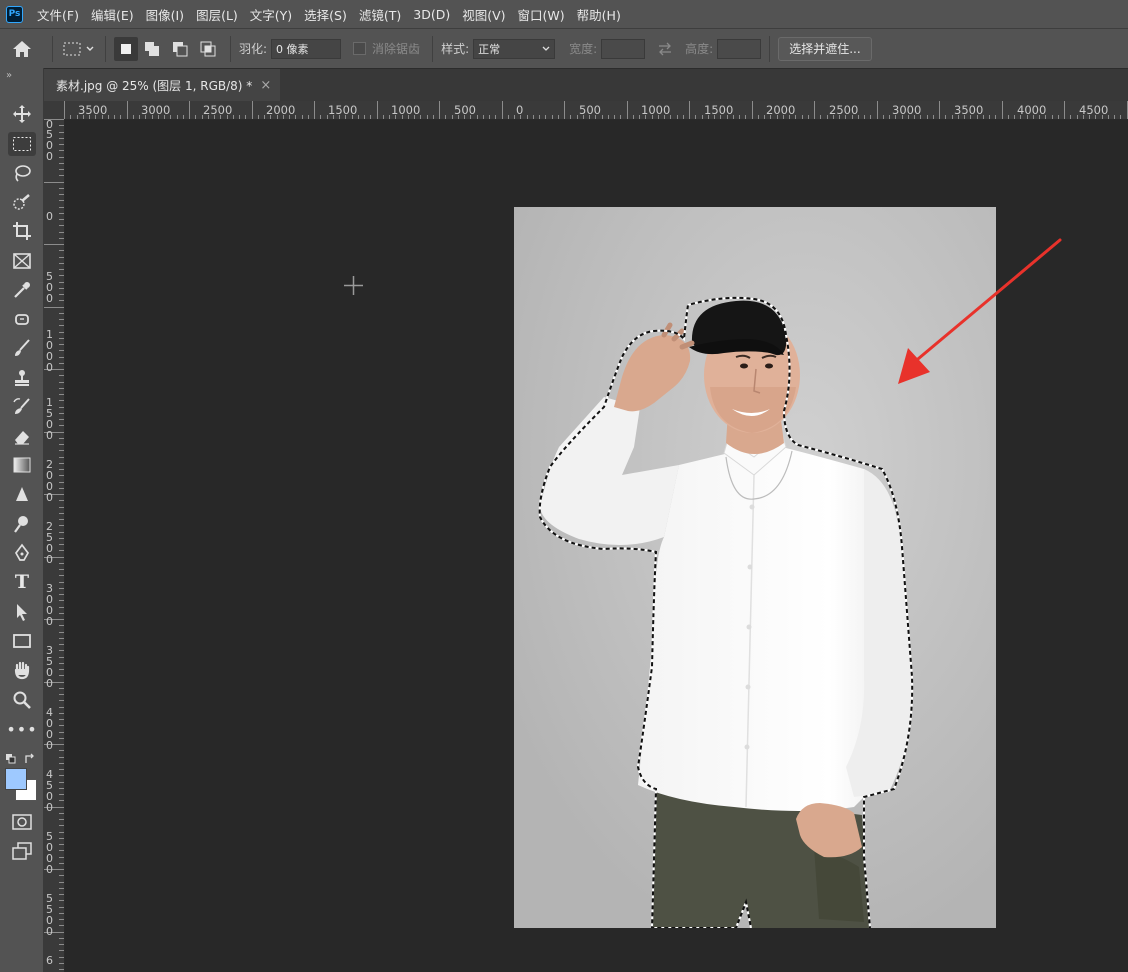 The height and width of the screenshot is (972, 1128). I want to click on ruler-label: 3000, so click(156, 110).